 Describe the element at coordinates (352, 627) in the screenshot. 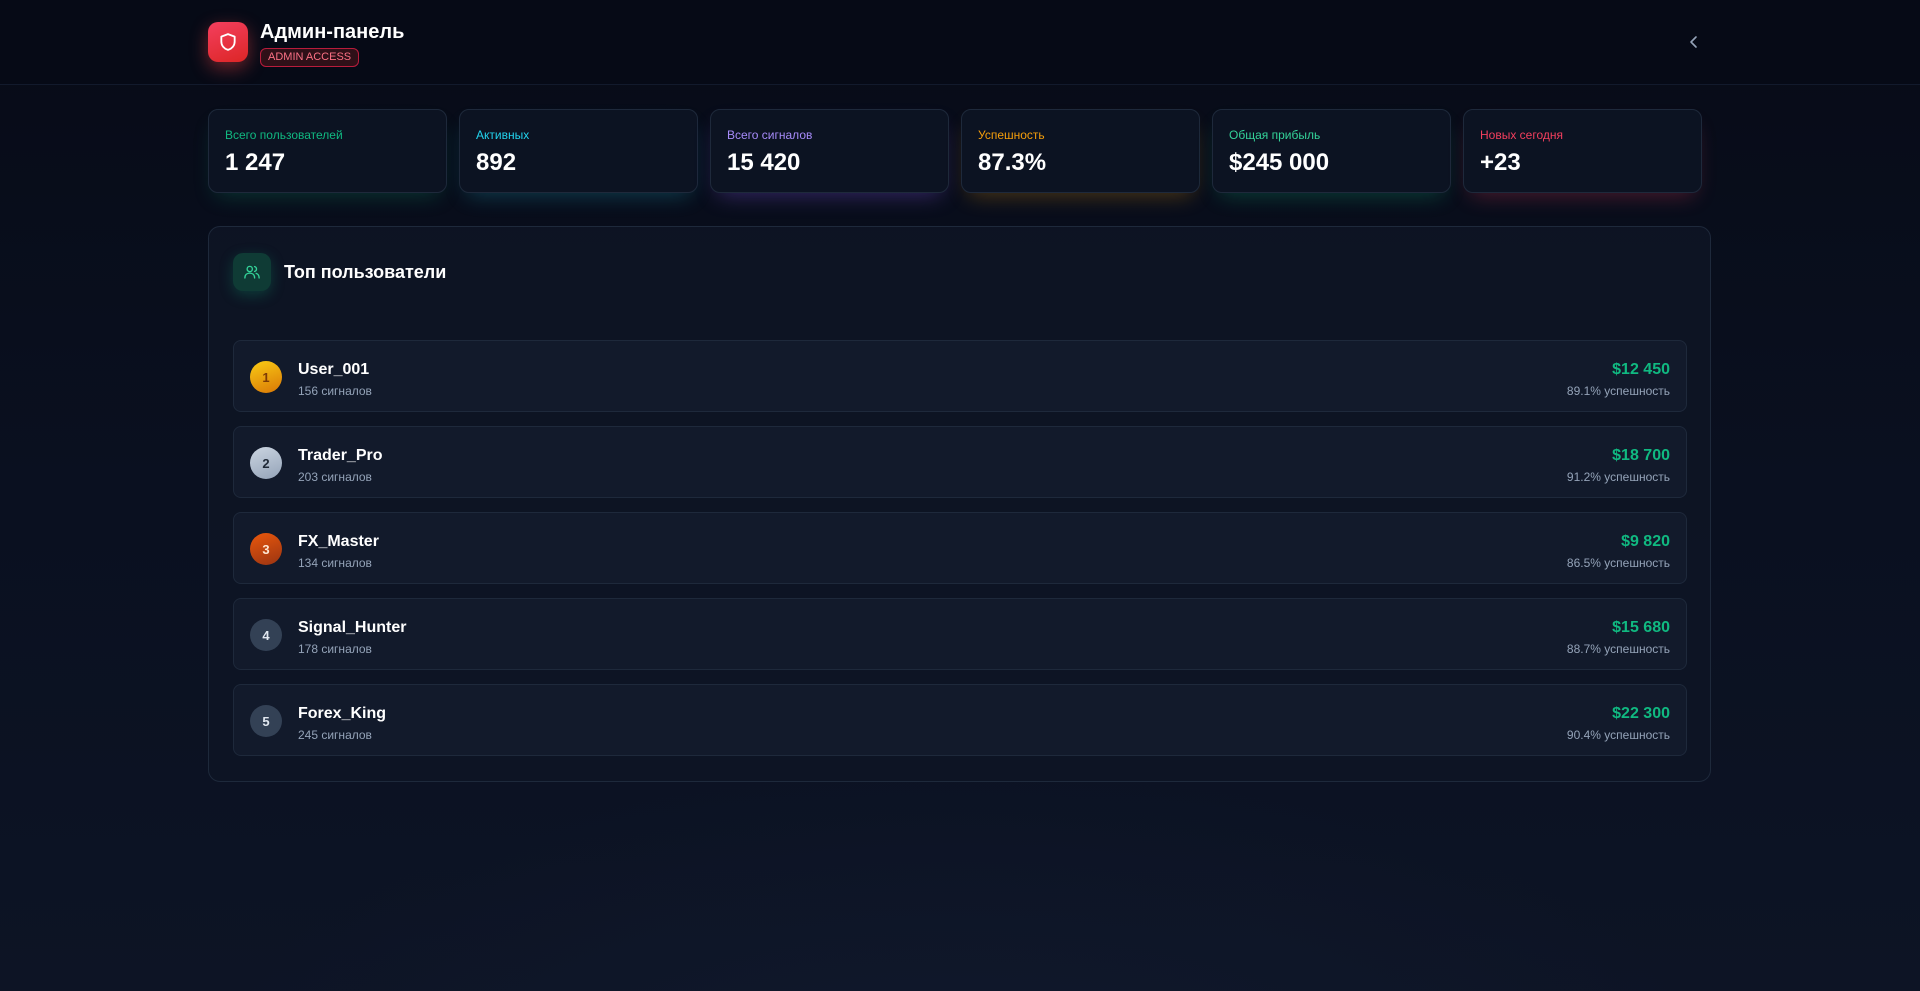

I see `user-name: Signal_Hunter` at that location.